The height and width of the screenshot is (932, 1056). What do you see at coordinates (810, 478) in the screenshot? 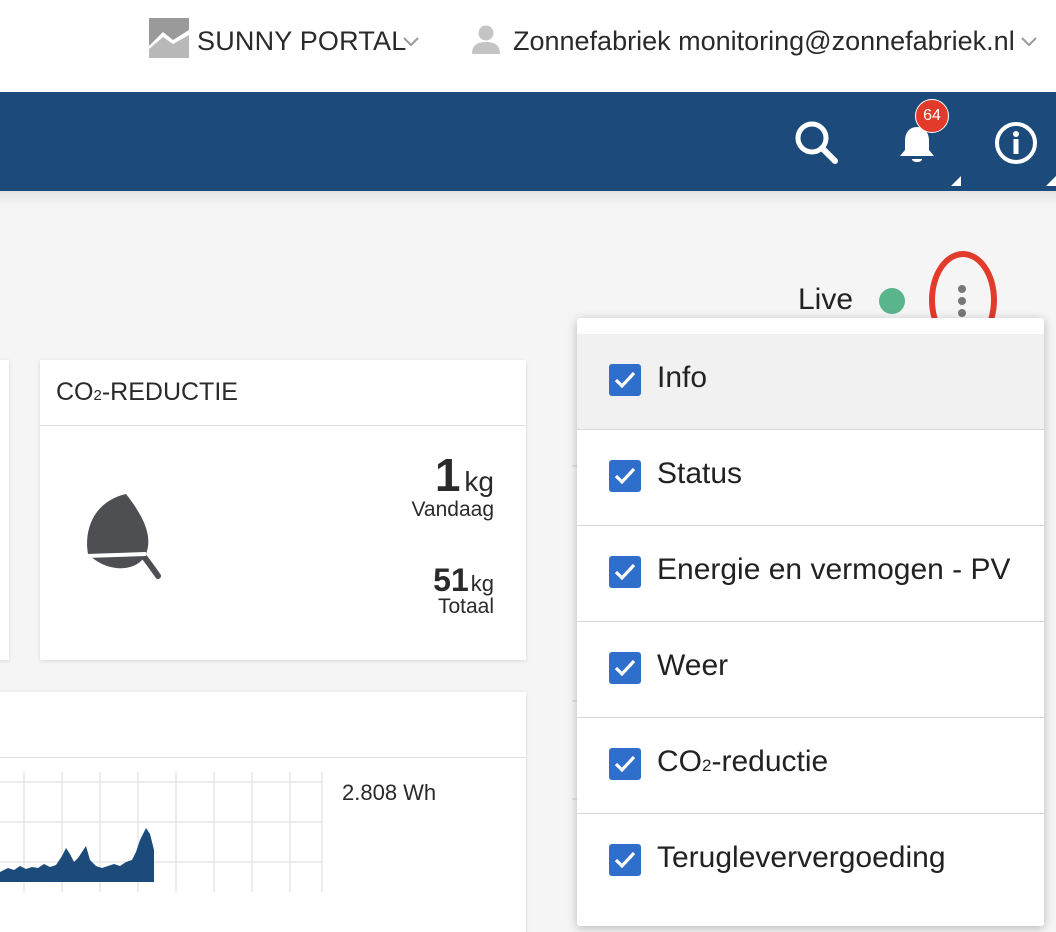
I see `menu-item-status: Status` at bounding box center [810, 478].